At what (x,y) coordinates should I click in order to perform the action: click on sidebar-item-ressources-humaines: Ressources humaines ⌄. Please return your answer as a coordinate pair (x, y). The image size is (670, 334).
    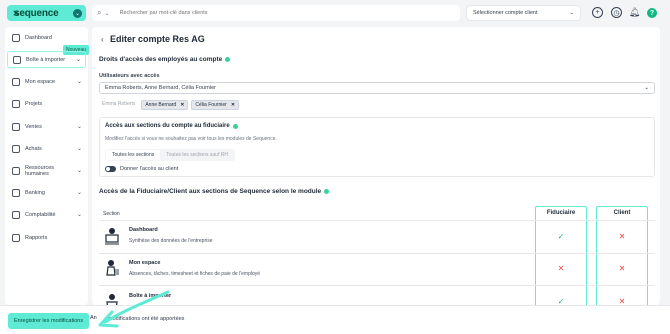
    Looking at the image, I should click on (46, 170).